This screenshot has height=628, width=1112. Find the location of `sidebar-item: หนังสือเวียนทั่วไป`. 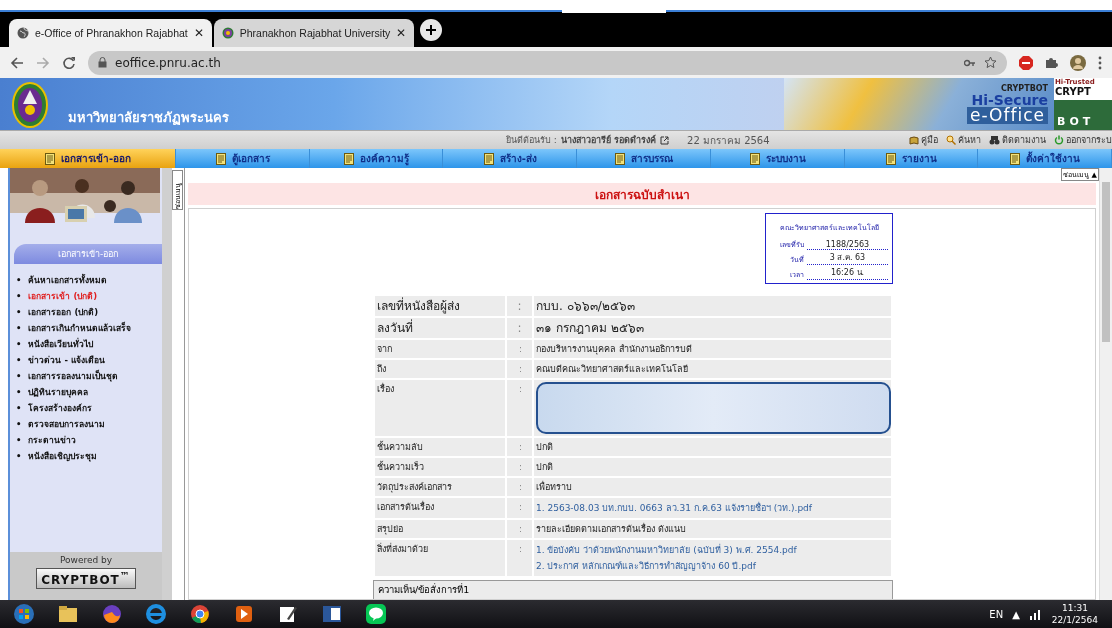

sidebar-item: หนังสือเวียนทั่วไป is located at coordinates (61, 344).